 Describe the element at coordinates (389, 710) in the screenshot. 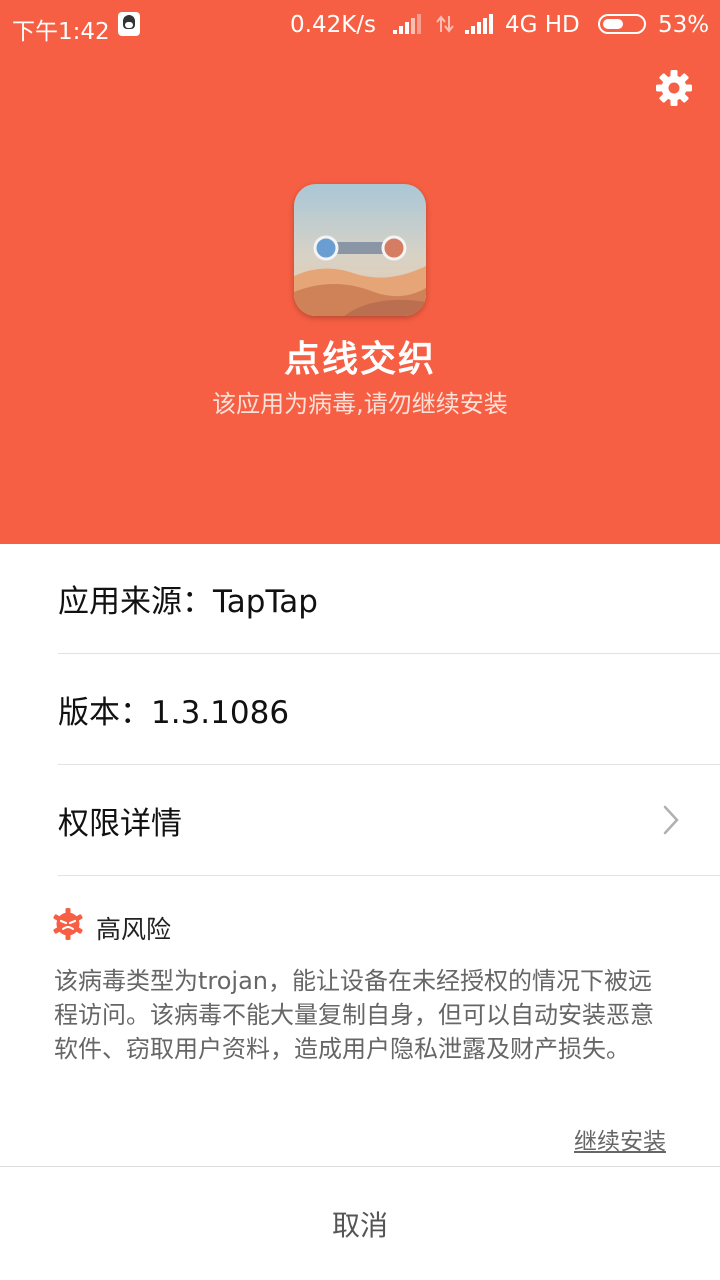

I see `version-row: 版本：1.3.1086` at that location.